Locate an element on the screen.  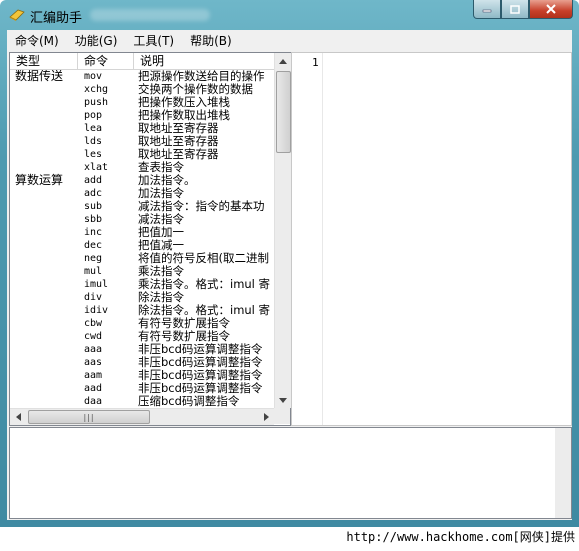
list-vertical-scrollbar is located at coordinates (282, 230).